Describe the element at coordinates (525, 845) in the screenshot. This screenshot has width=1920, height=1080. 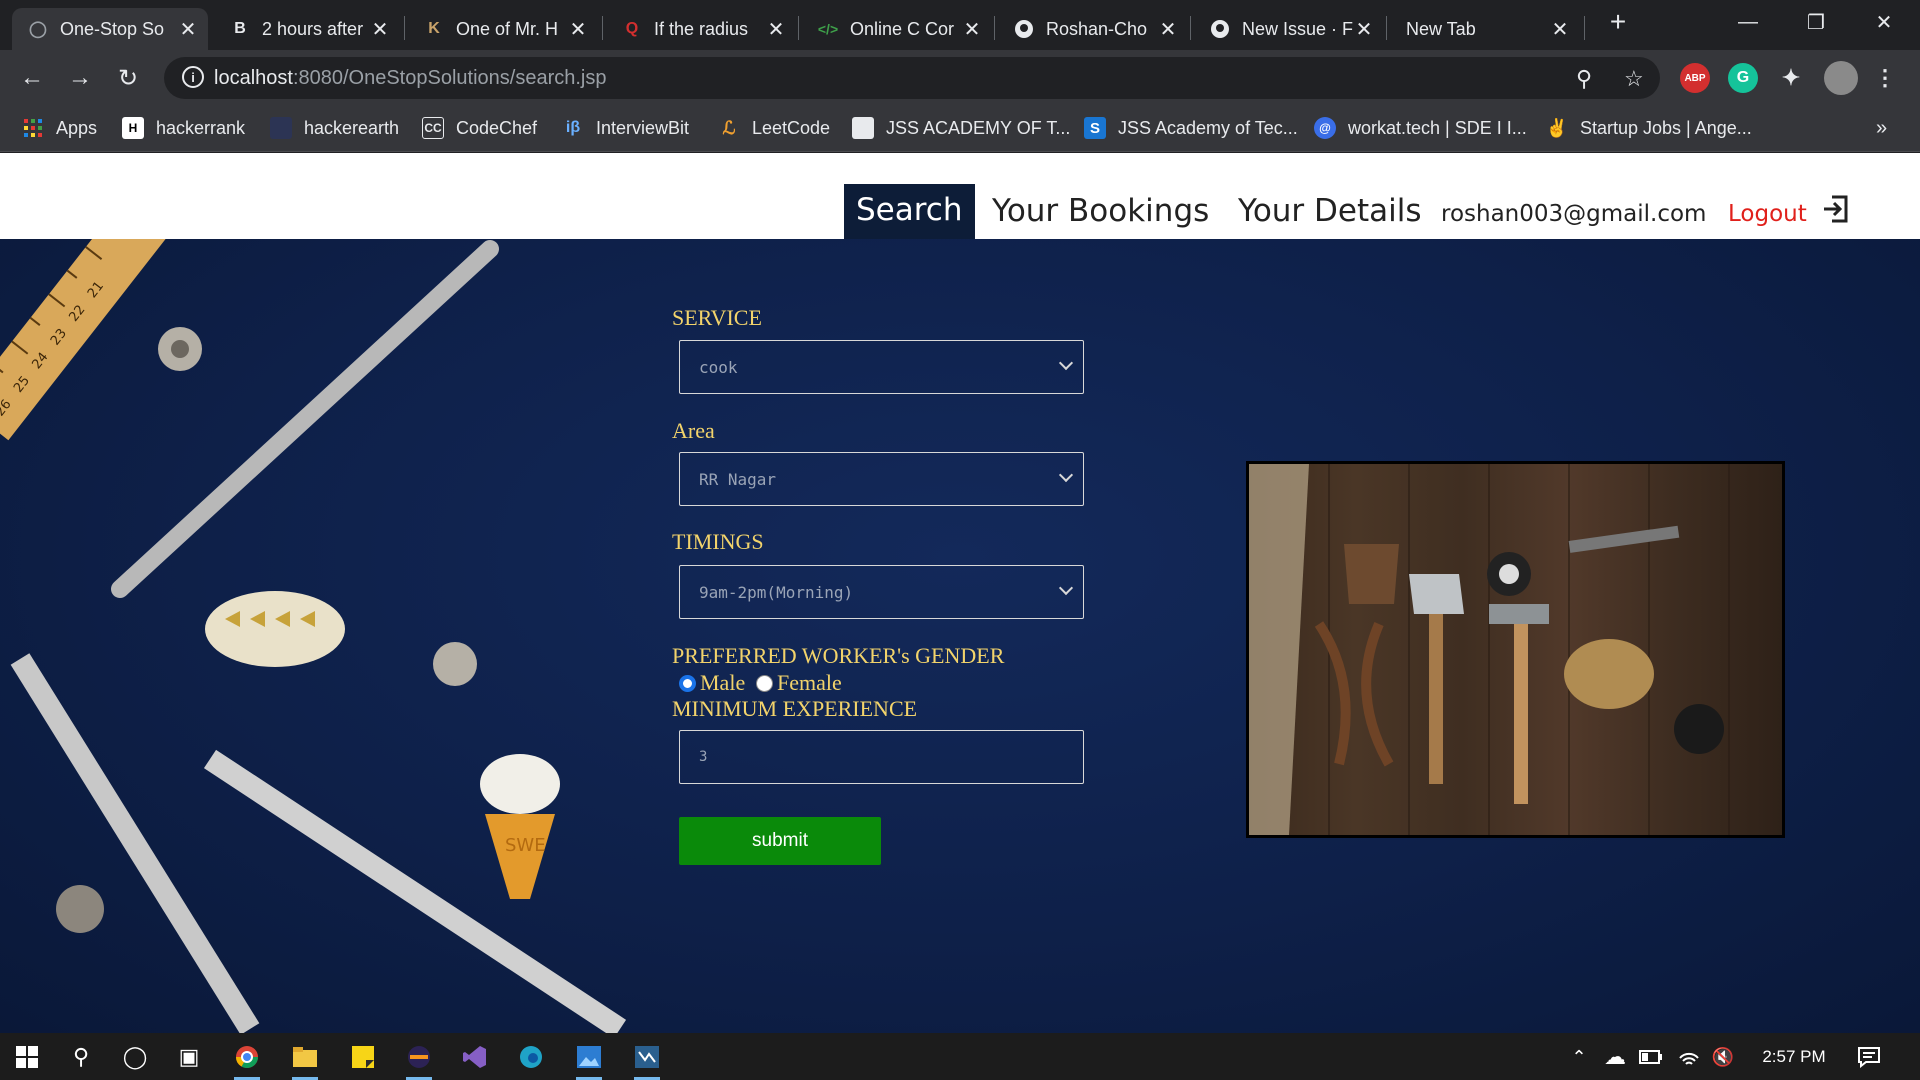
I see `cone-label: SWE` at that location.